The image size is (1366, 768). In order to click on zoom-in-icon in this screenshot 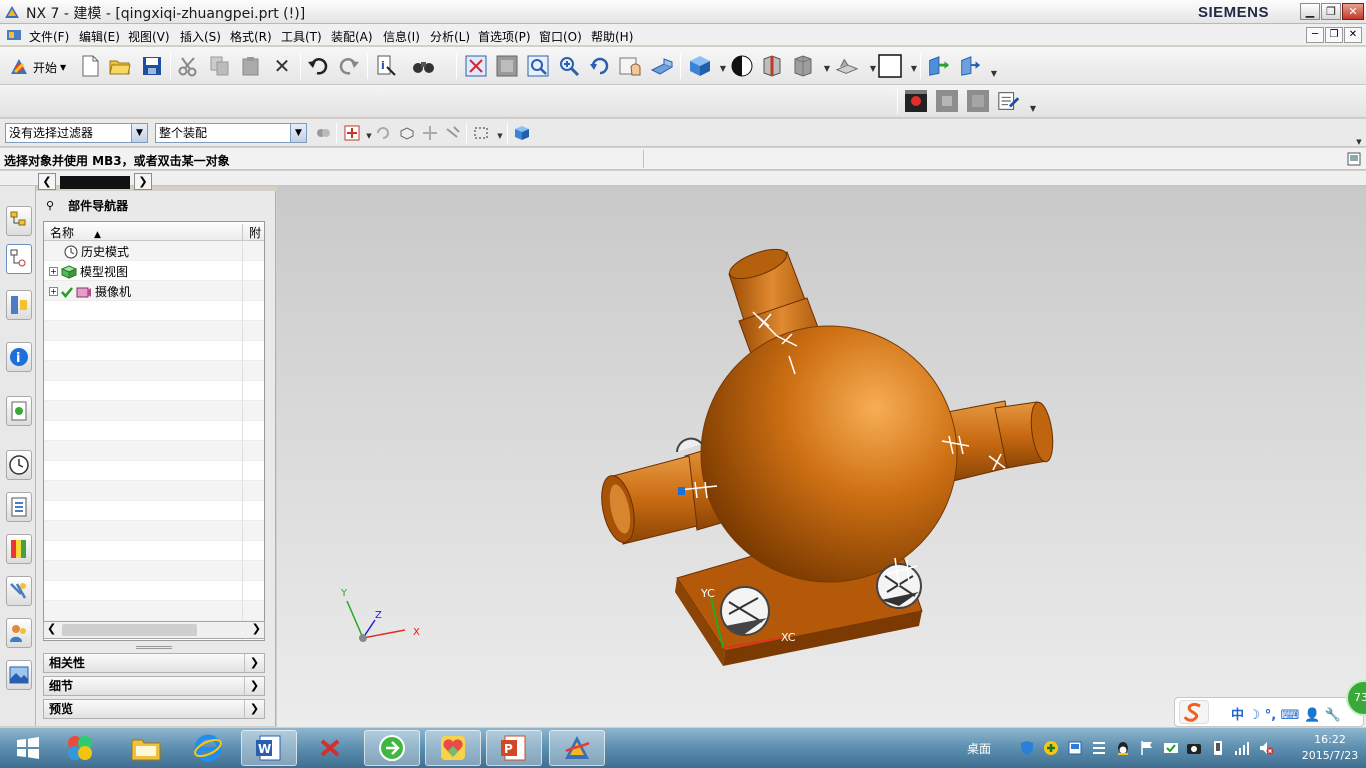, I will do `click(569, 66)`.